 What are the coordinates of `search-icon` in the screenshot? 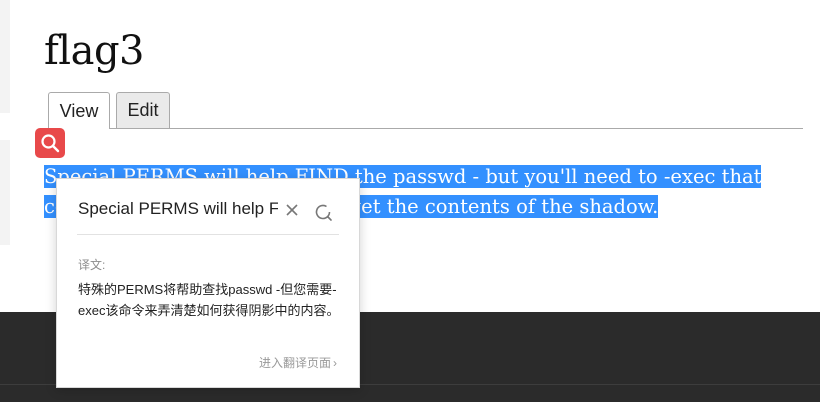 It's located at (50, 143).